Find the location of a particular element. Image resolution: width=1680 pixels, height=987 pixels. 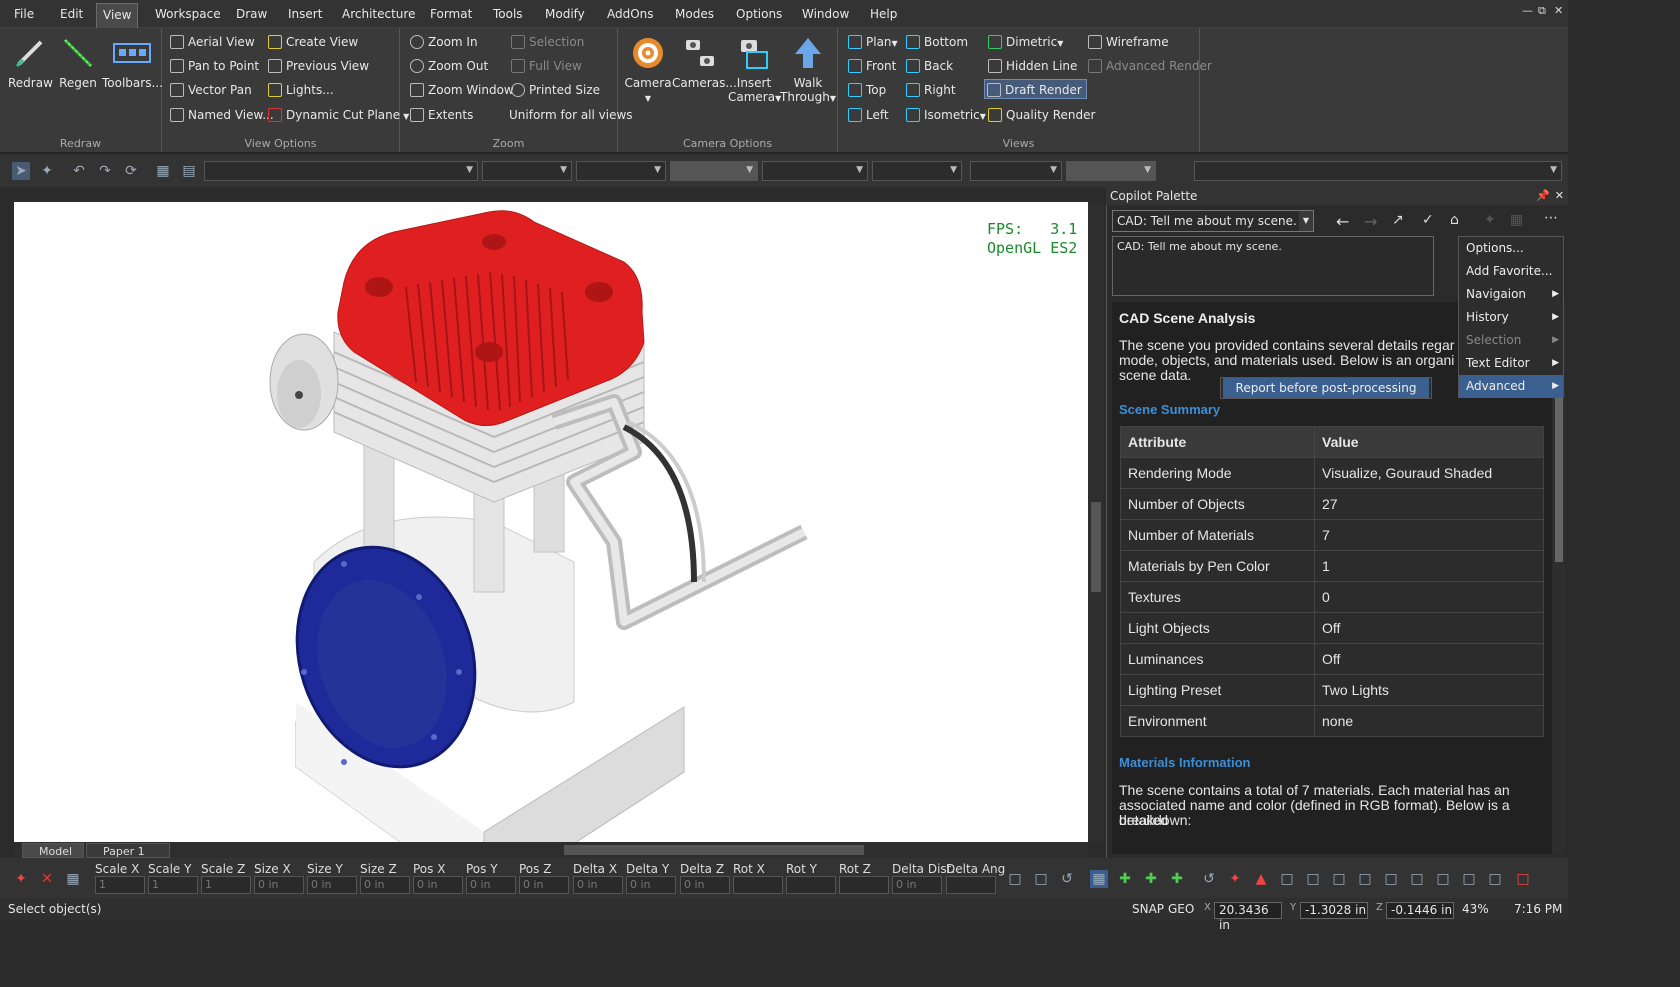

left-view-button: Left is located at coordinates (867, 115).